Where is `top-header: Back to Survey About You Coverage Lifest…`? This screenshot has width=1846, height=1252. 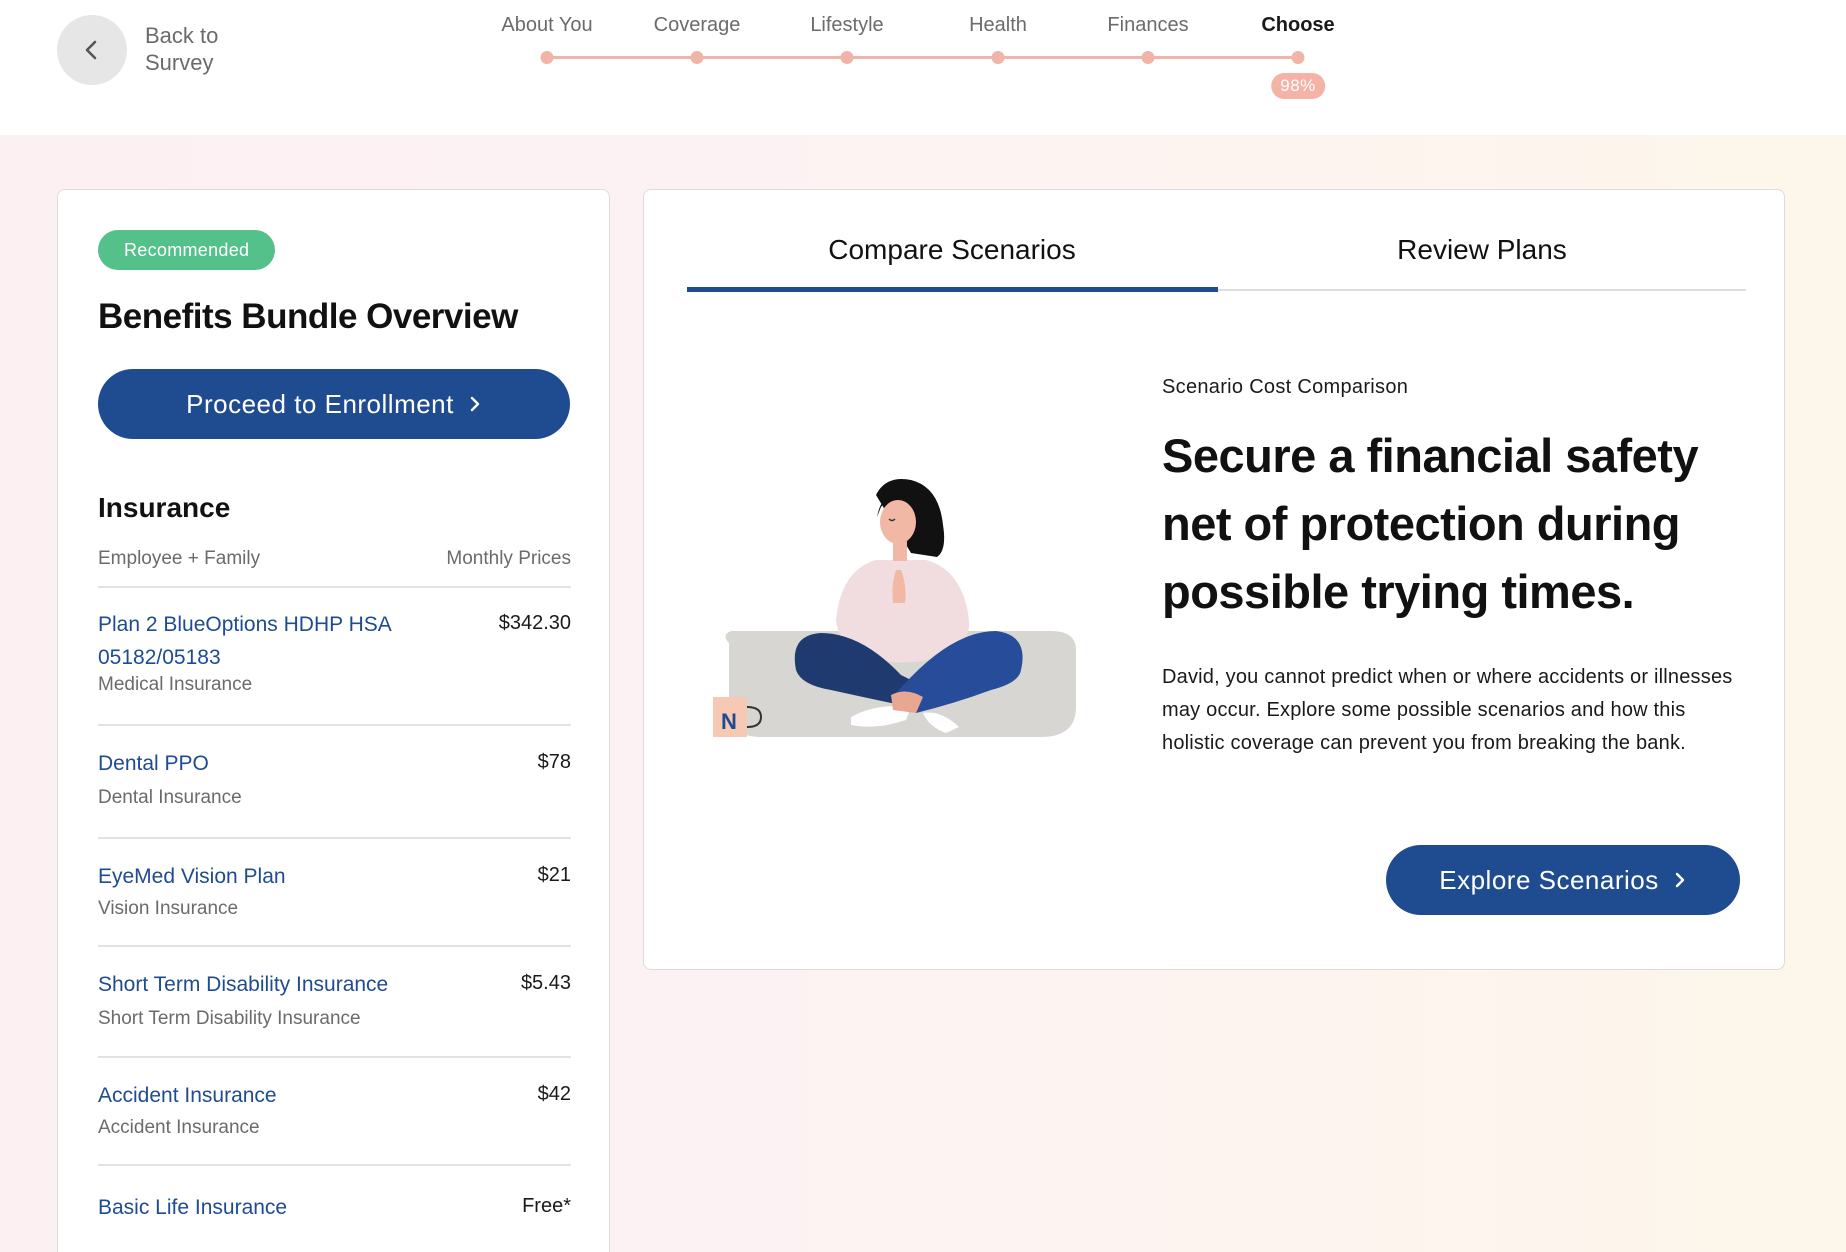
top-header: Back to Survey About You Coverage Lifest… is located at coordinates (923, 67).